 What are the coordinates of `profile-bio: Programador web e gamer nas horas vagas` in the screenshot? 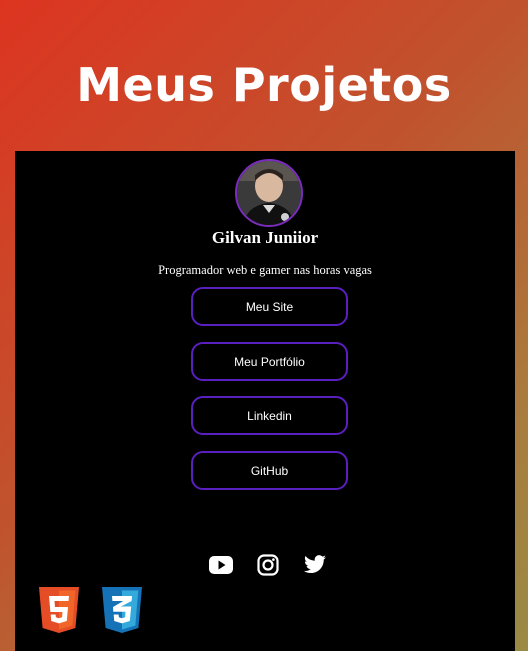 It's located at (265, 270).